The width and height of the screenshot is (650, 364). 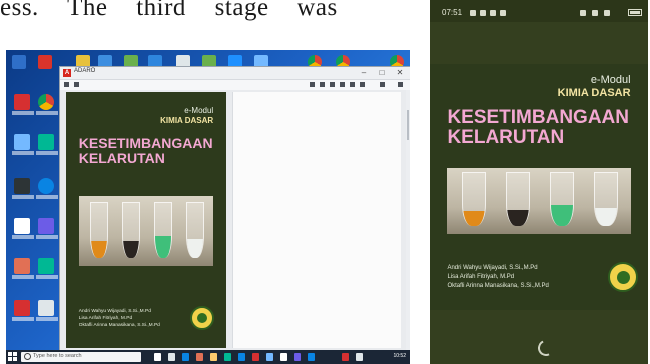 What do you see at coordinates (583, 13) in the screenshot?
I see `wifi-icon` at bounding box center [583, 13].